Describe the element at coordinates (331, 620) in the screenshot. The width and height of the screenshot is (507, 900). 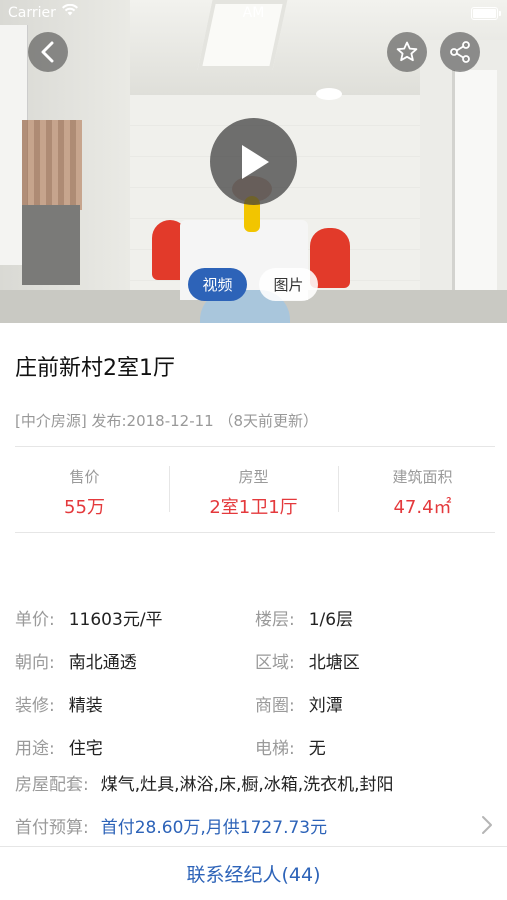
I see `detail-value: 1/6层` at that location.